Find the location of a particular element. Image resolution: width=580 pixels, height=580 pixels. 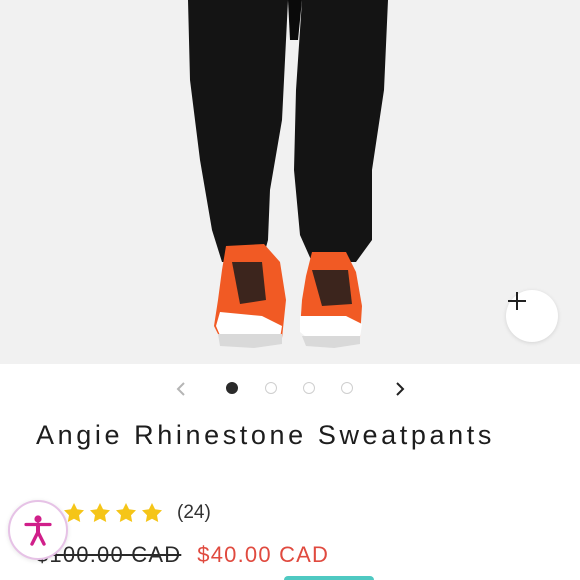

previous-image-button is located at coordinates (181, 389).